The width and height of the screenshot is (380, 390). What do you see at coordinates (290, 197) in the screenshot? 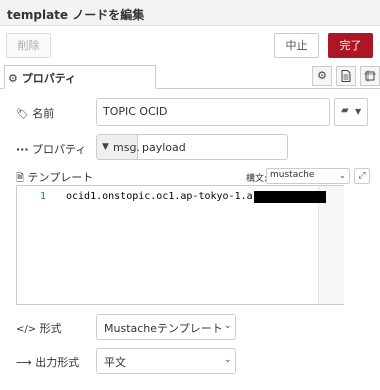
I see `redaction-block` at bounding box center [290, 197].